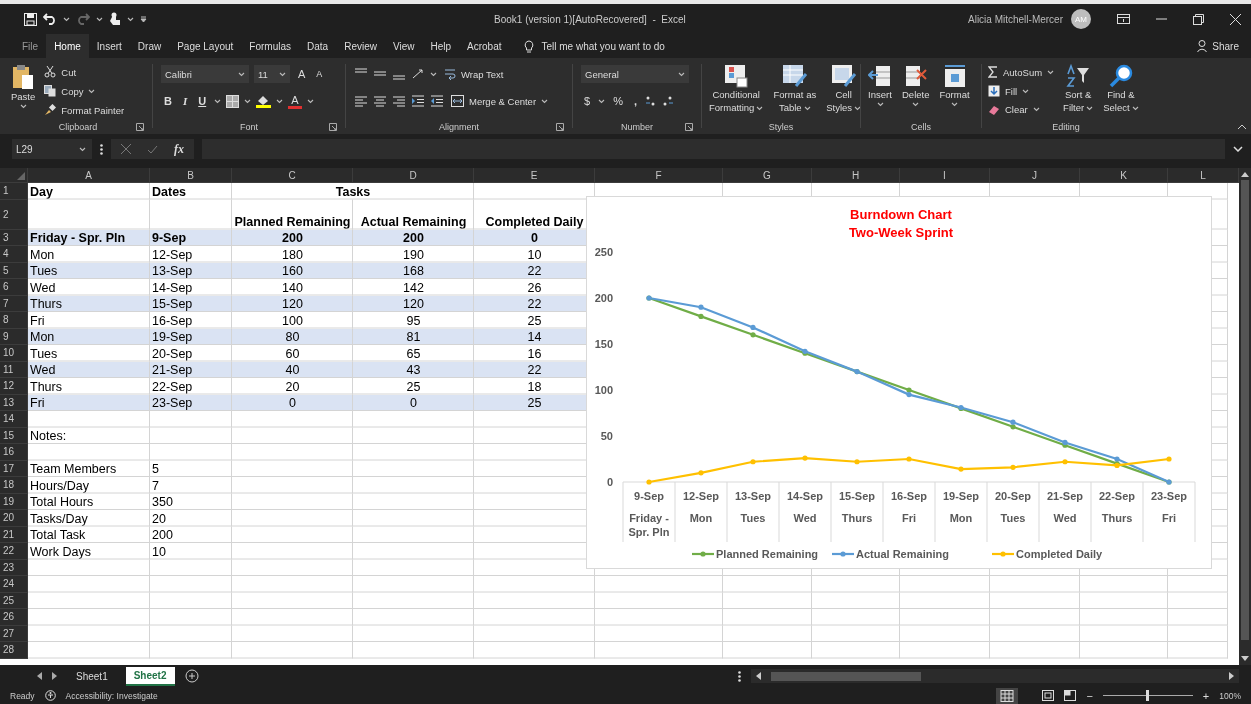 The image size is (1251, 704). Describe the element at coordinates (21, 176) in the screenshot. I see `select-all-icon` at that location.